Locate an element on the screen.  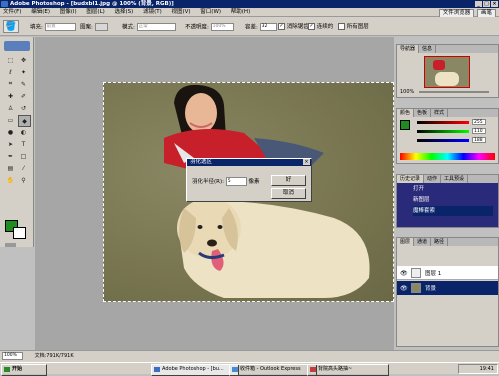
type-tool-icon: T is located at coordinates (23, 144).